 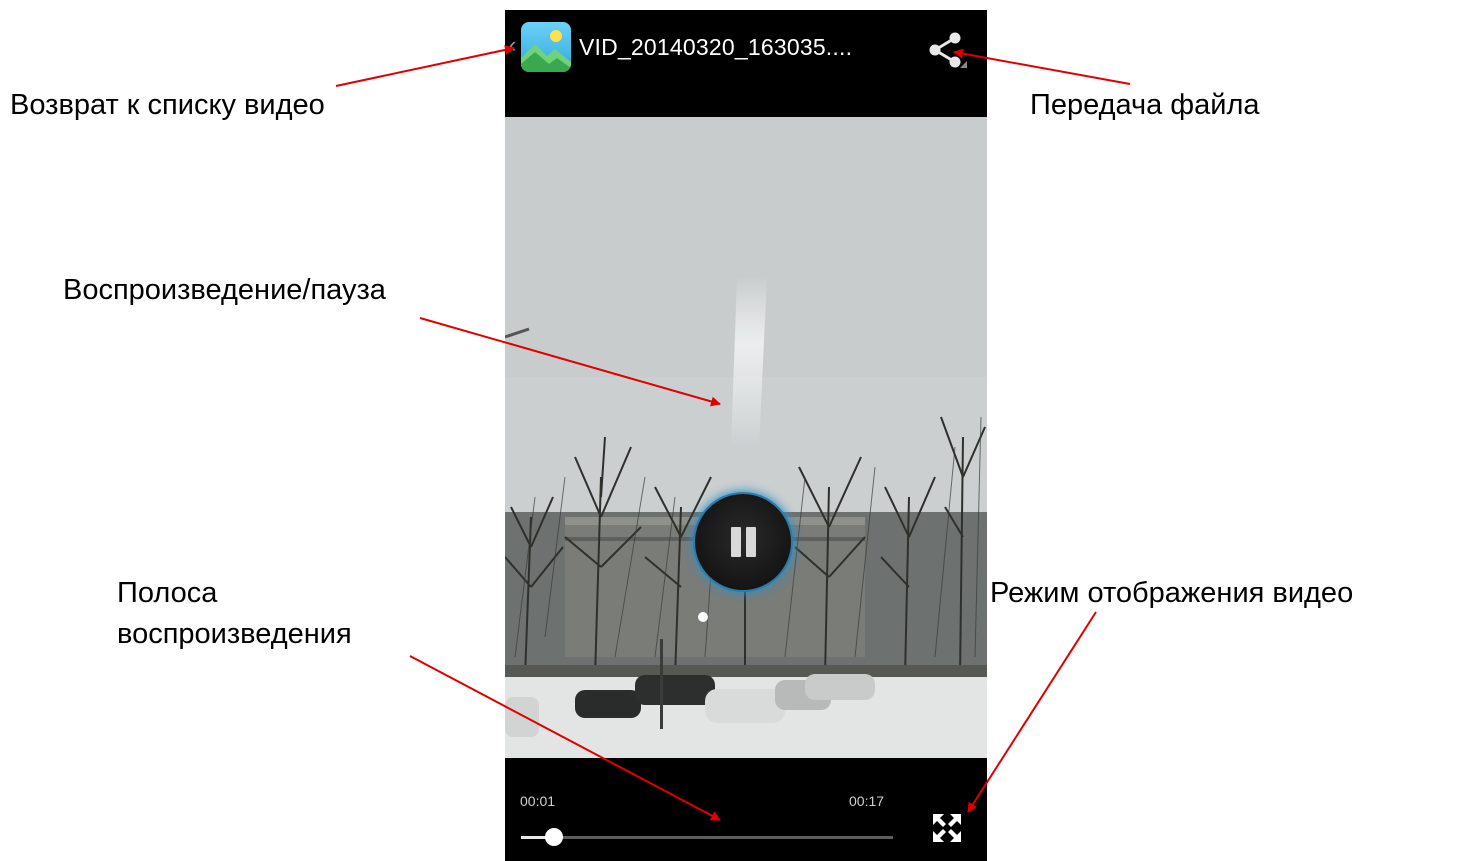 I want to click on fullscreen-icon, so click(x=947, y=828).